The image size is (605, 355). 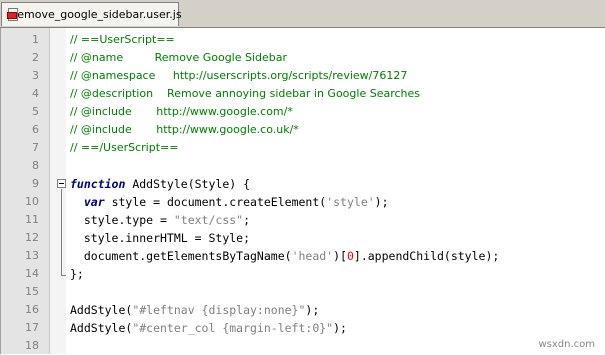 What do you see at coordinates (312, 256) in the screenshot?
I see `string-literal: 'head'` at bounding box center [312, 256].